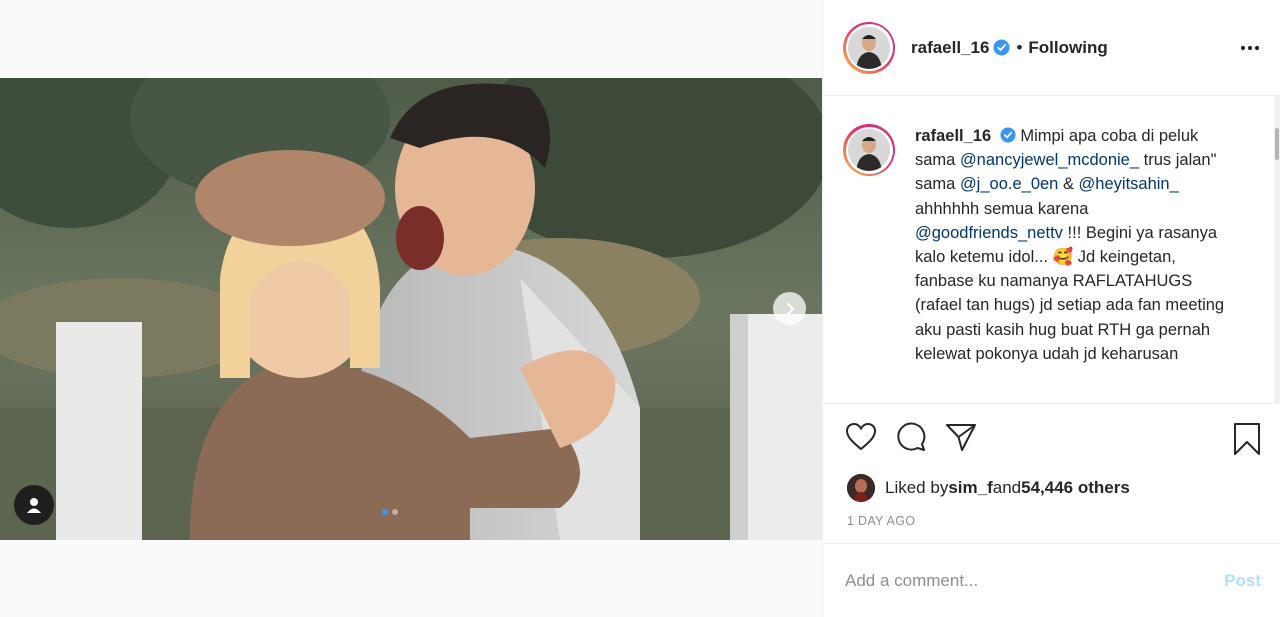 The width and height of the screenshot is (1280, 617). I want to click on carousel-indicator, so click(390, 512).